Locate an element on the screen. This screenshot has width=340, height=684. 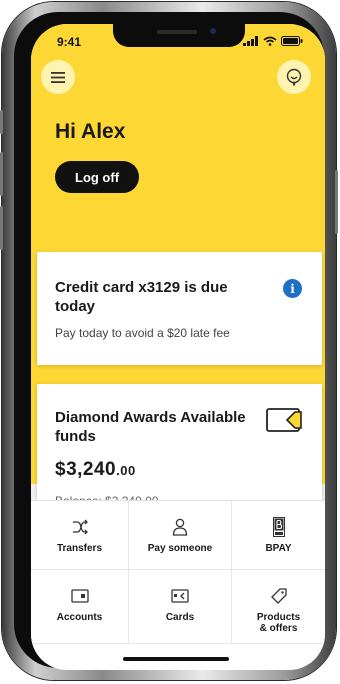
notch is located at coordinates (179, 35).